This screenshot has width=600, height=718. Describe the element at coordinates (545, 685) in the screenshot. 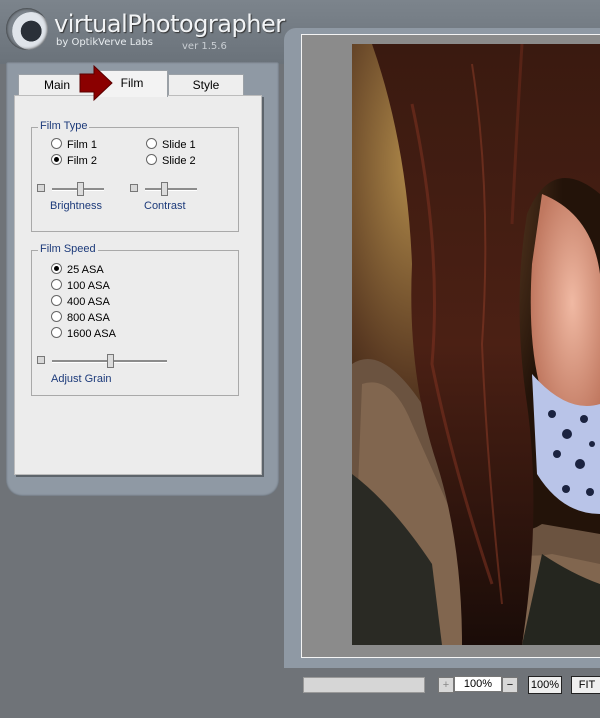

I see `actual-size-button: 100%` at that location.